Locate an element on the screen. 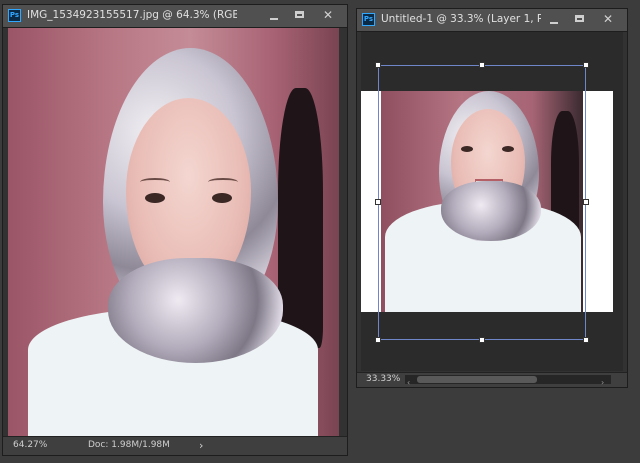  status-menu-arrow-icon: › is located at coordinates (201, 445).